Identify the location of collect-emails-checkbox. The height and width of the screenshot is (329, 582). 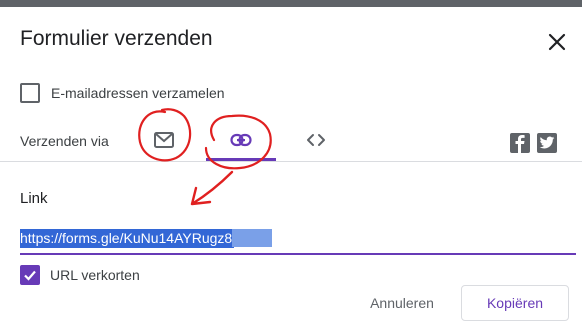
(30, 93).